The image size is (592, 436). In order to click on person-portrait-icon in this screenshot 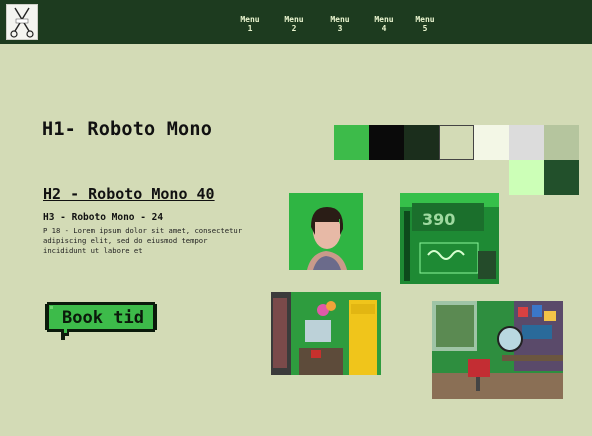, I will do `click(326, 231)`.